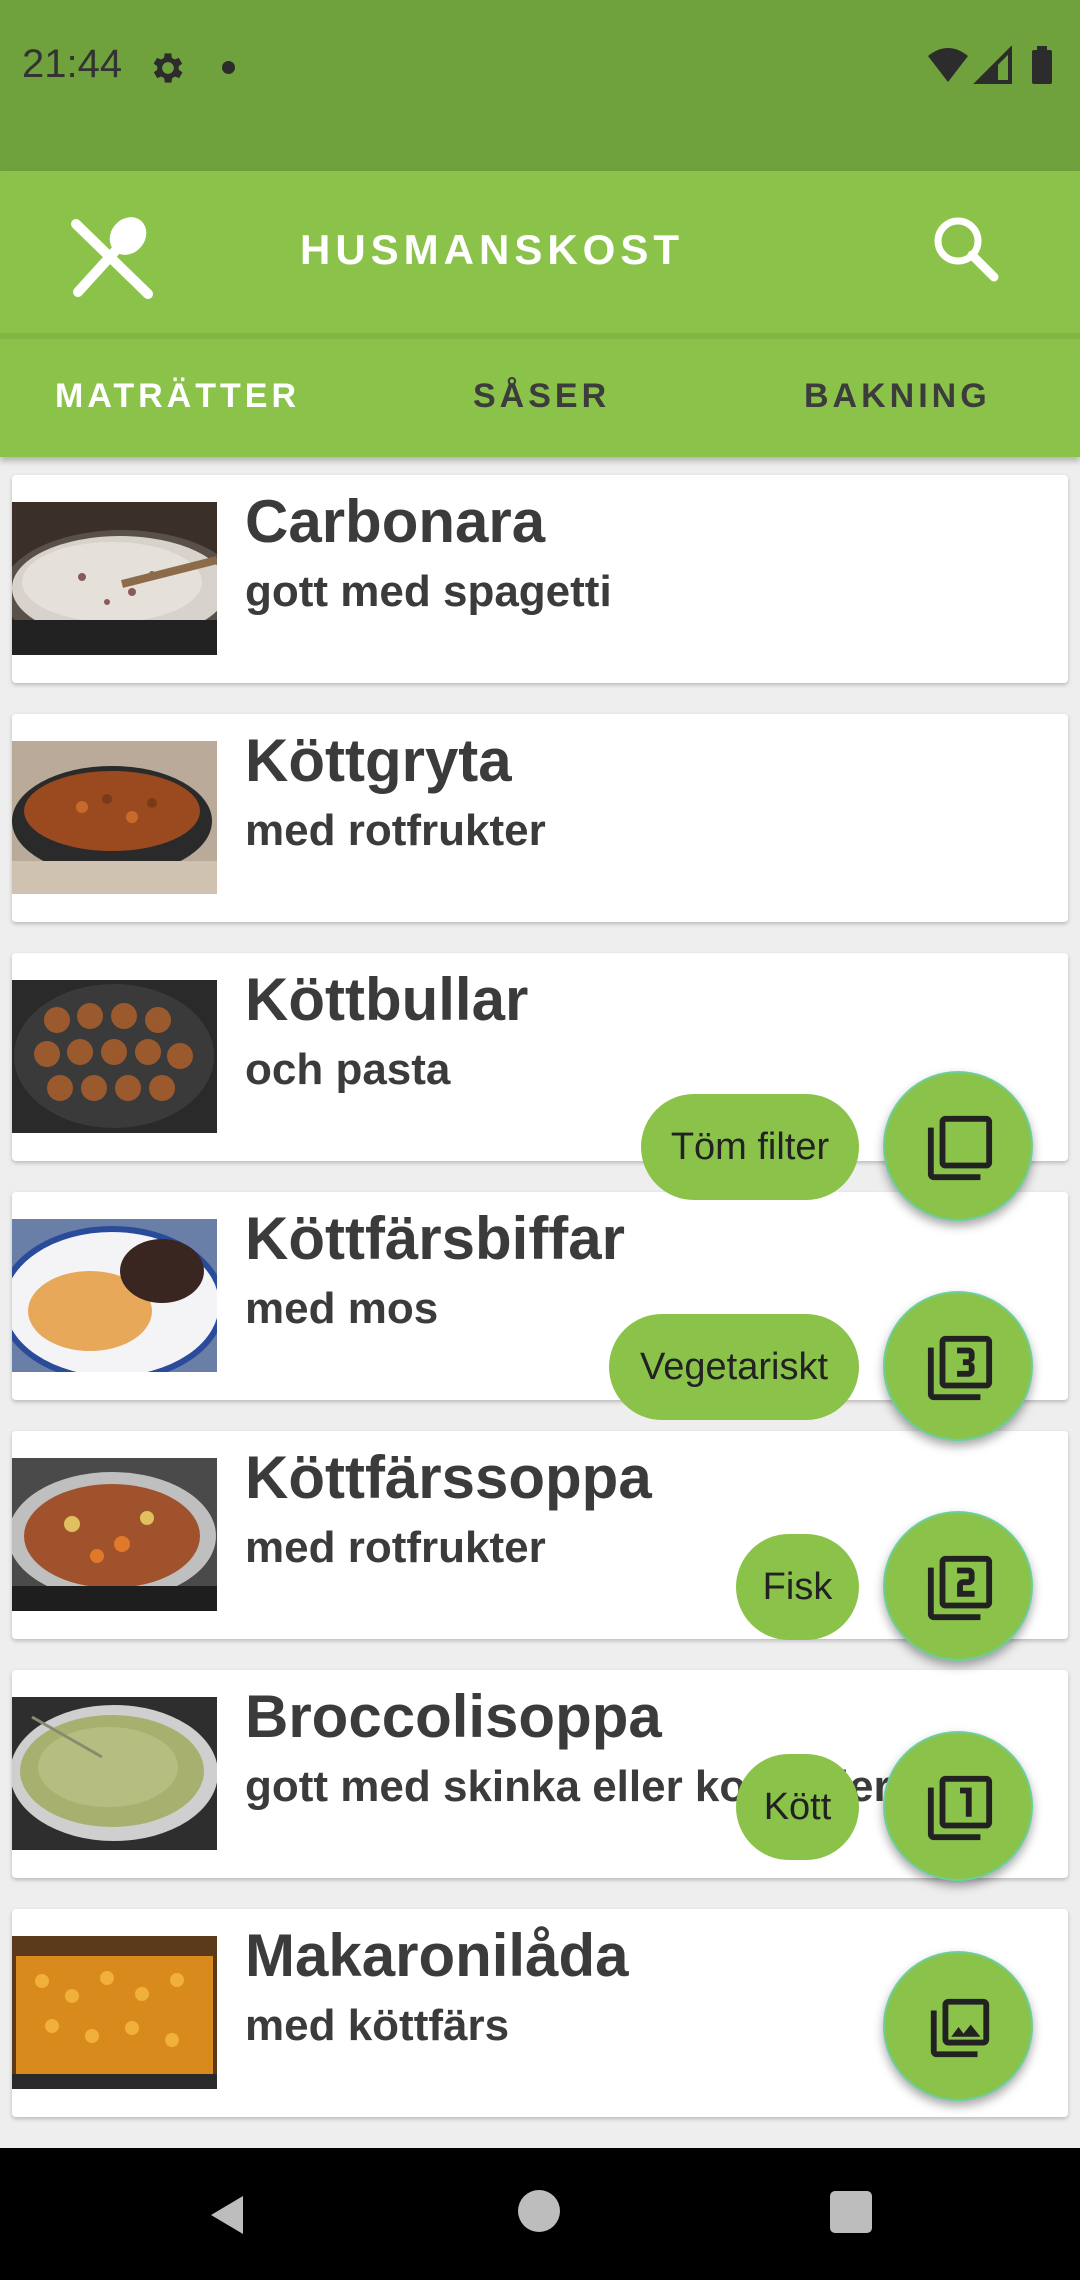  Describe the element at coordinates (448, 1477) in the screenshot. I see `recipe-title: Köttfärssoppa` at that location.